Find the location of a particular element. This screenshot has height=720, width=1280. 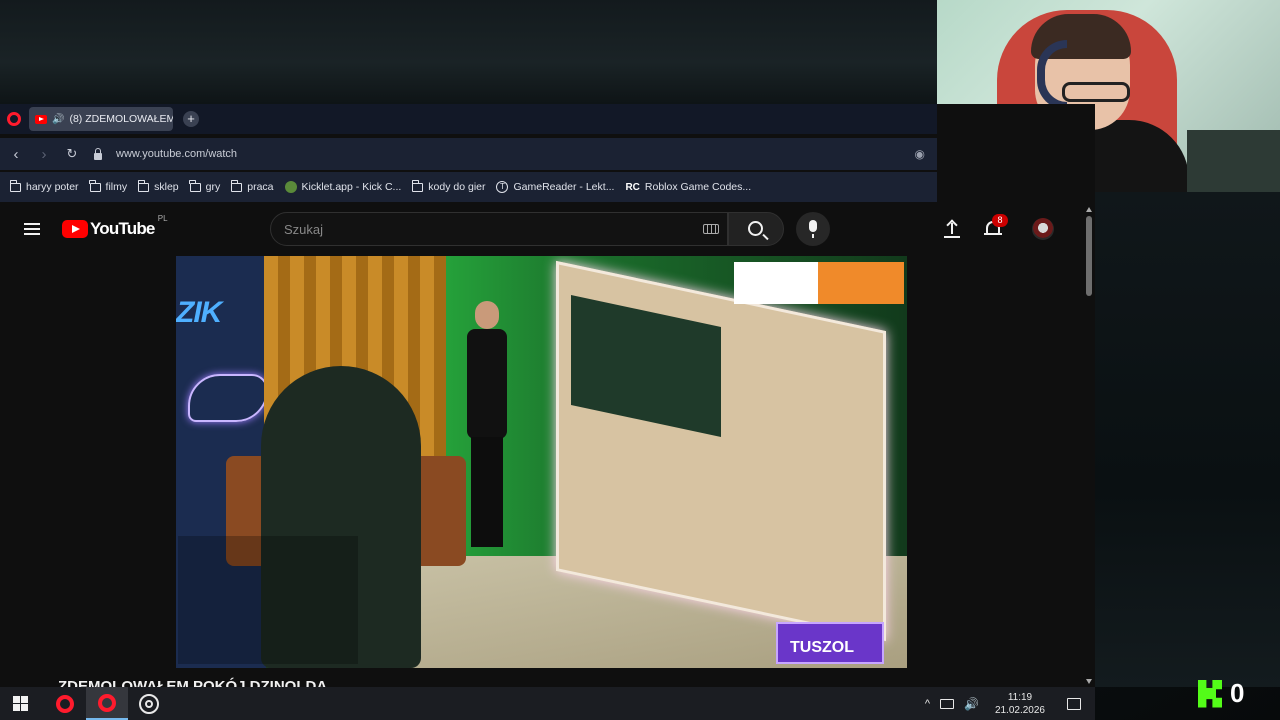

new-tab-button: + is located at coordinates (191, 119).